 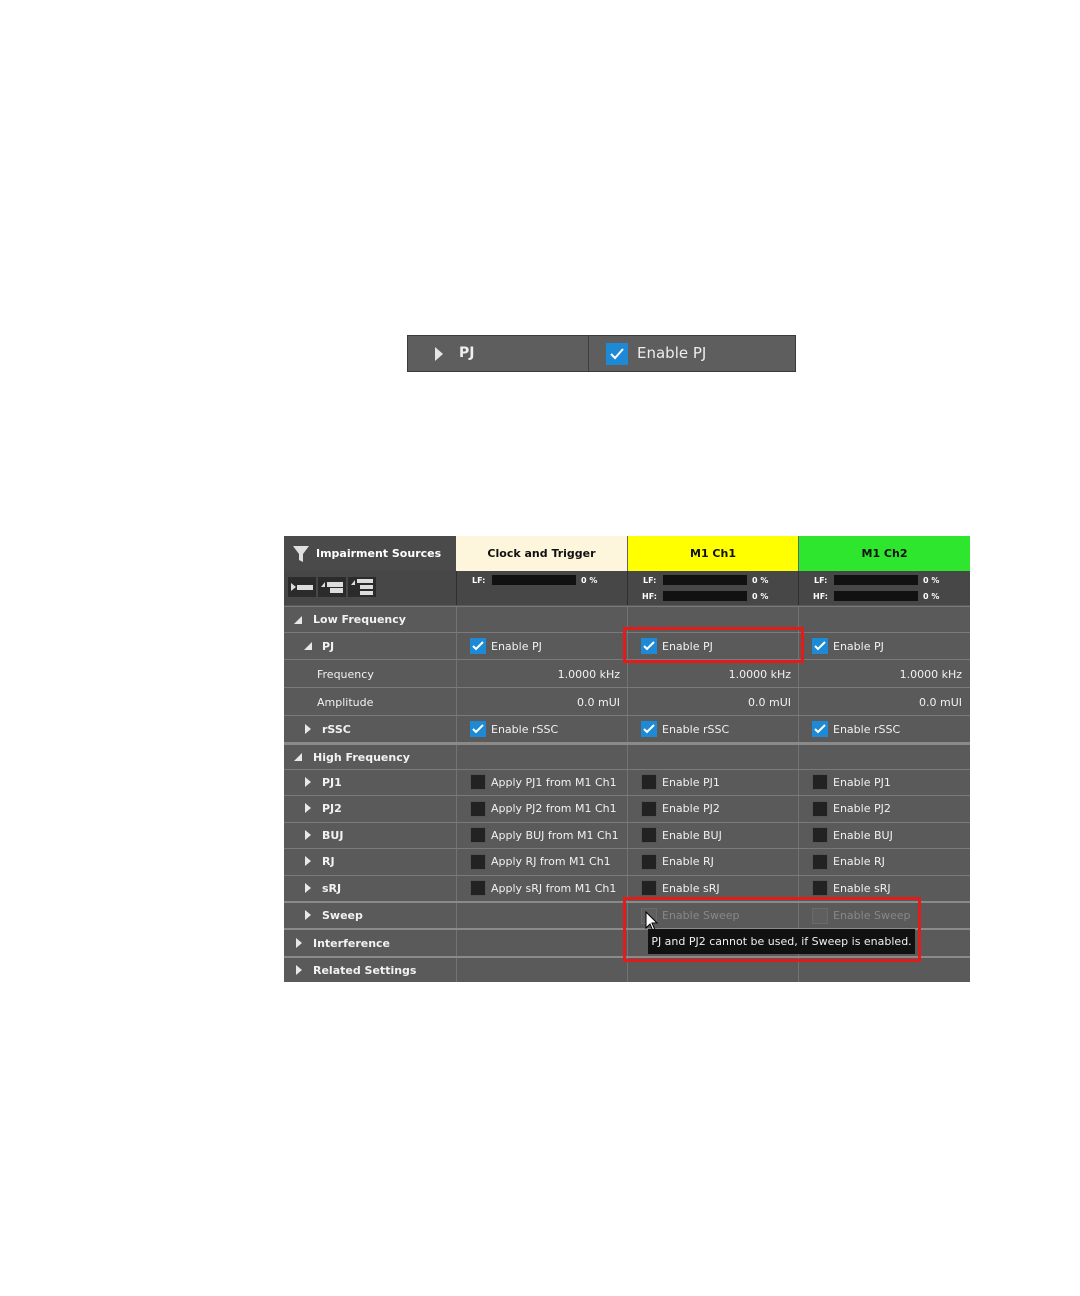 What do you see at coordinates (333, 835) in the screenshot?
I see `row-label: BUJ` at bounding box center [333, 835].